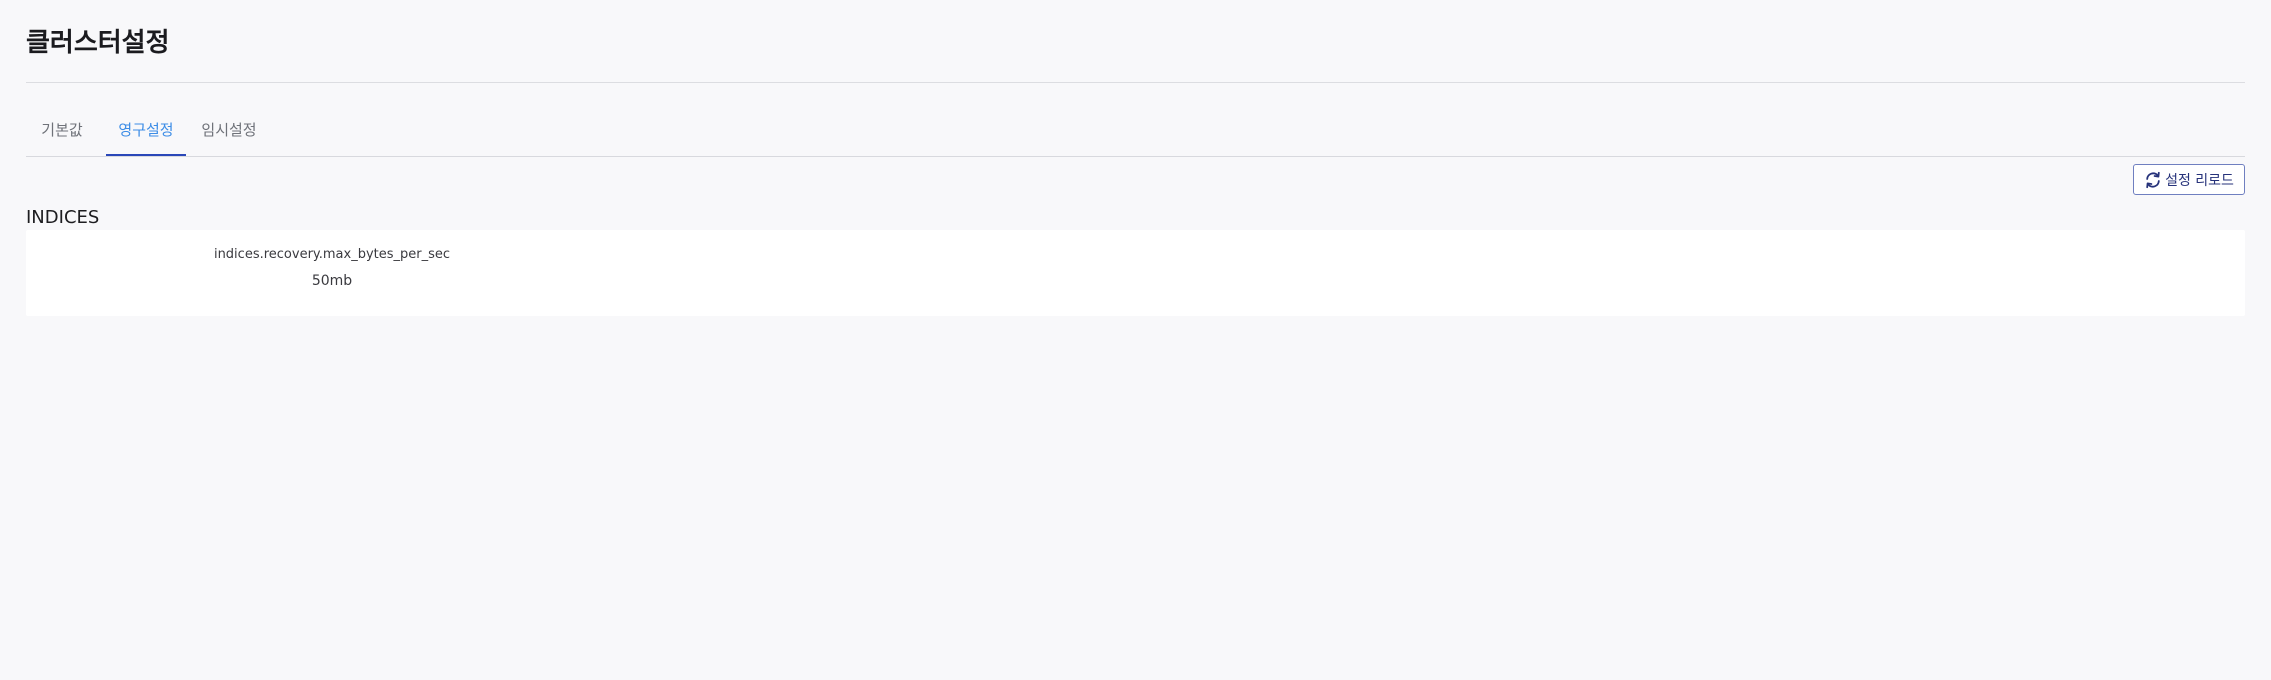 Image resolution: width=2271 pixels, height=680 pixels. I want to click on settings-card: indices.recovery.max_bytes_per_sec 50mb, so click(1135, 273).